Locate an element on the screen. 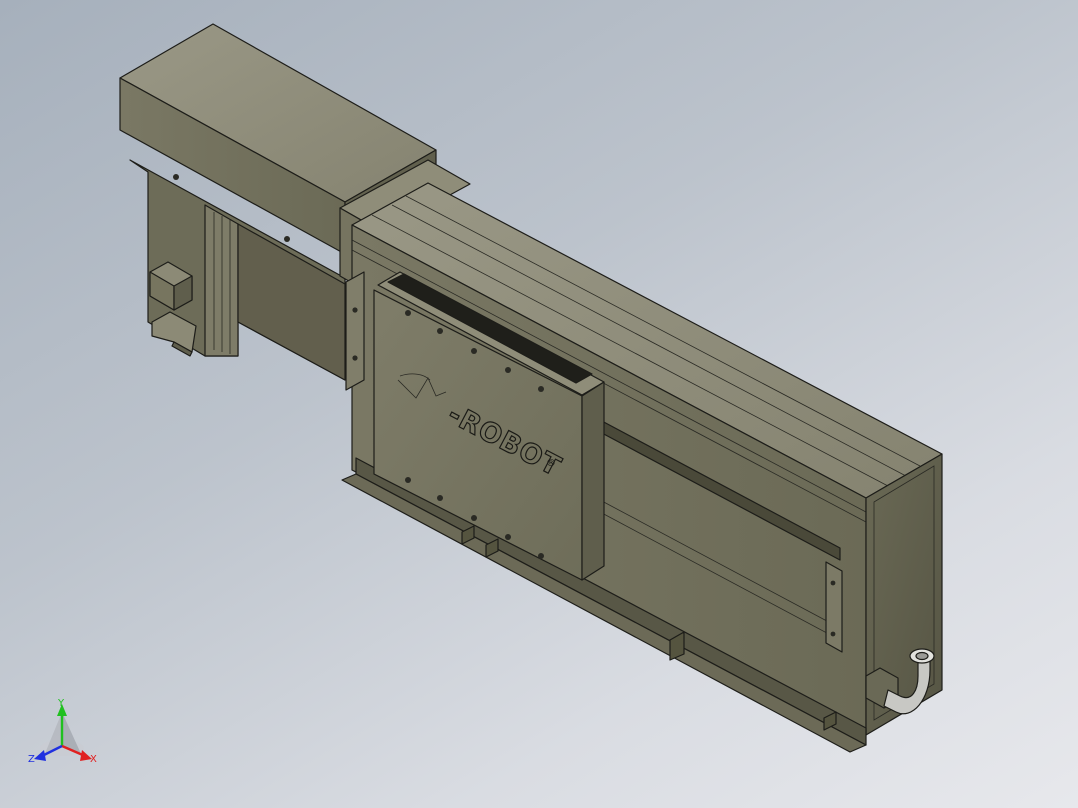 This screenshot has height=808, width=1078. end-cover-plate is located at coordinates (834, 607).